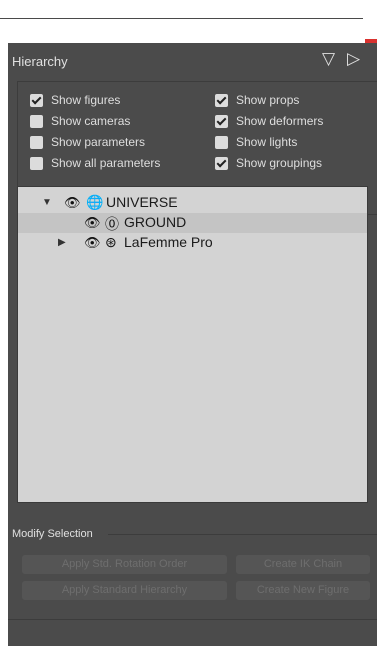  I want to click on show-props-checkbox, so click(221, 100).